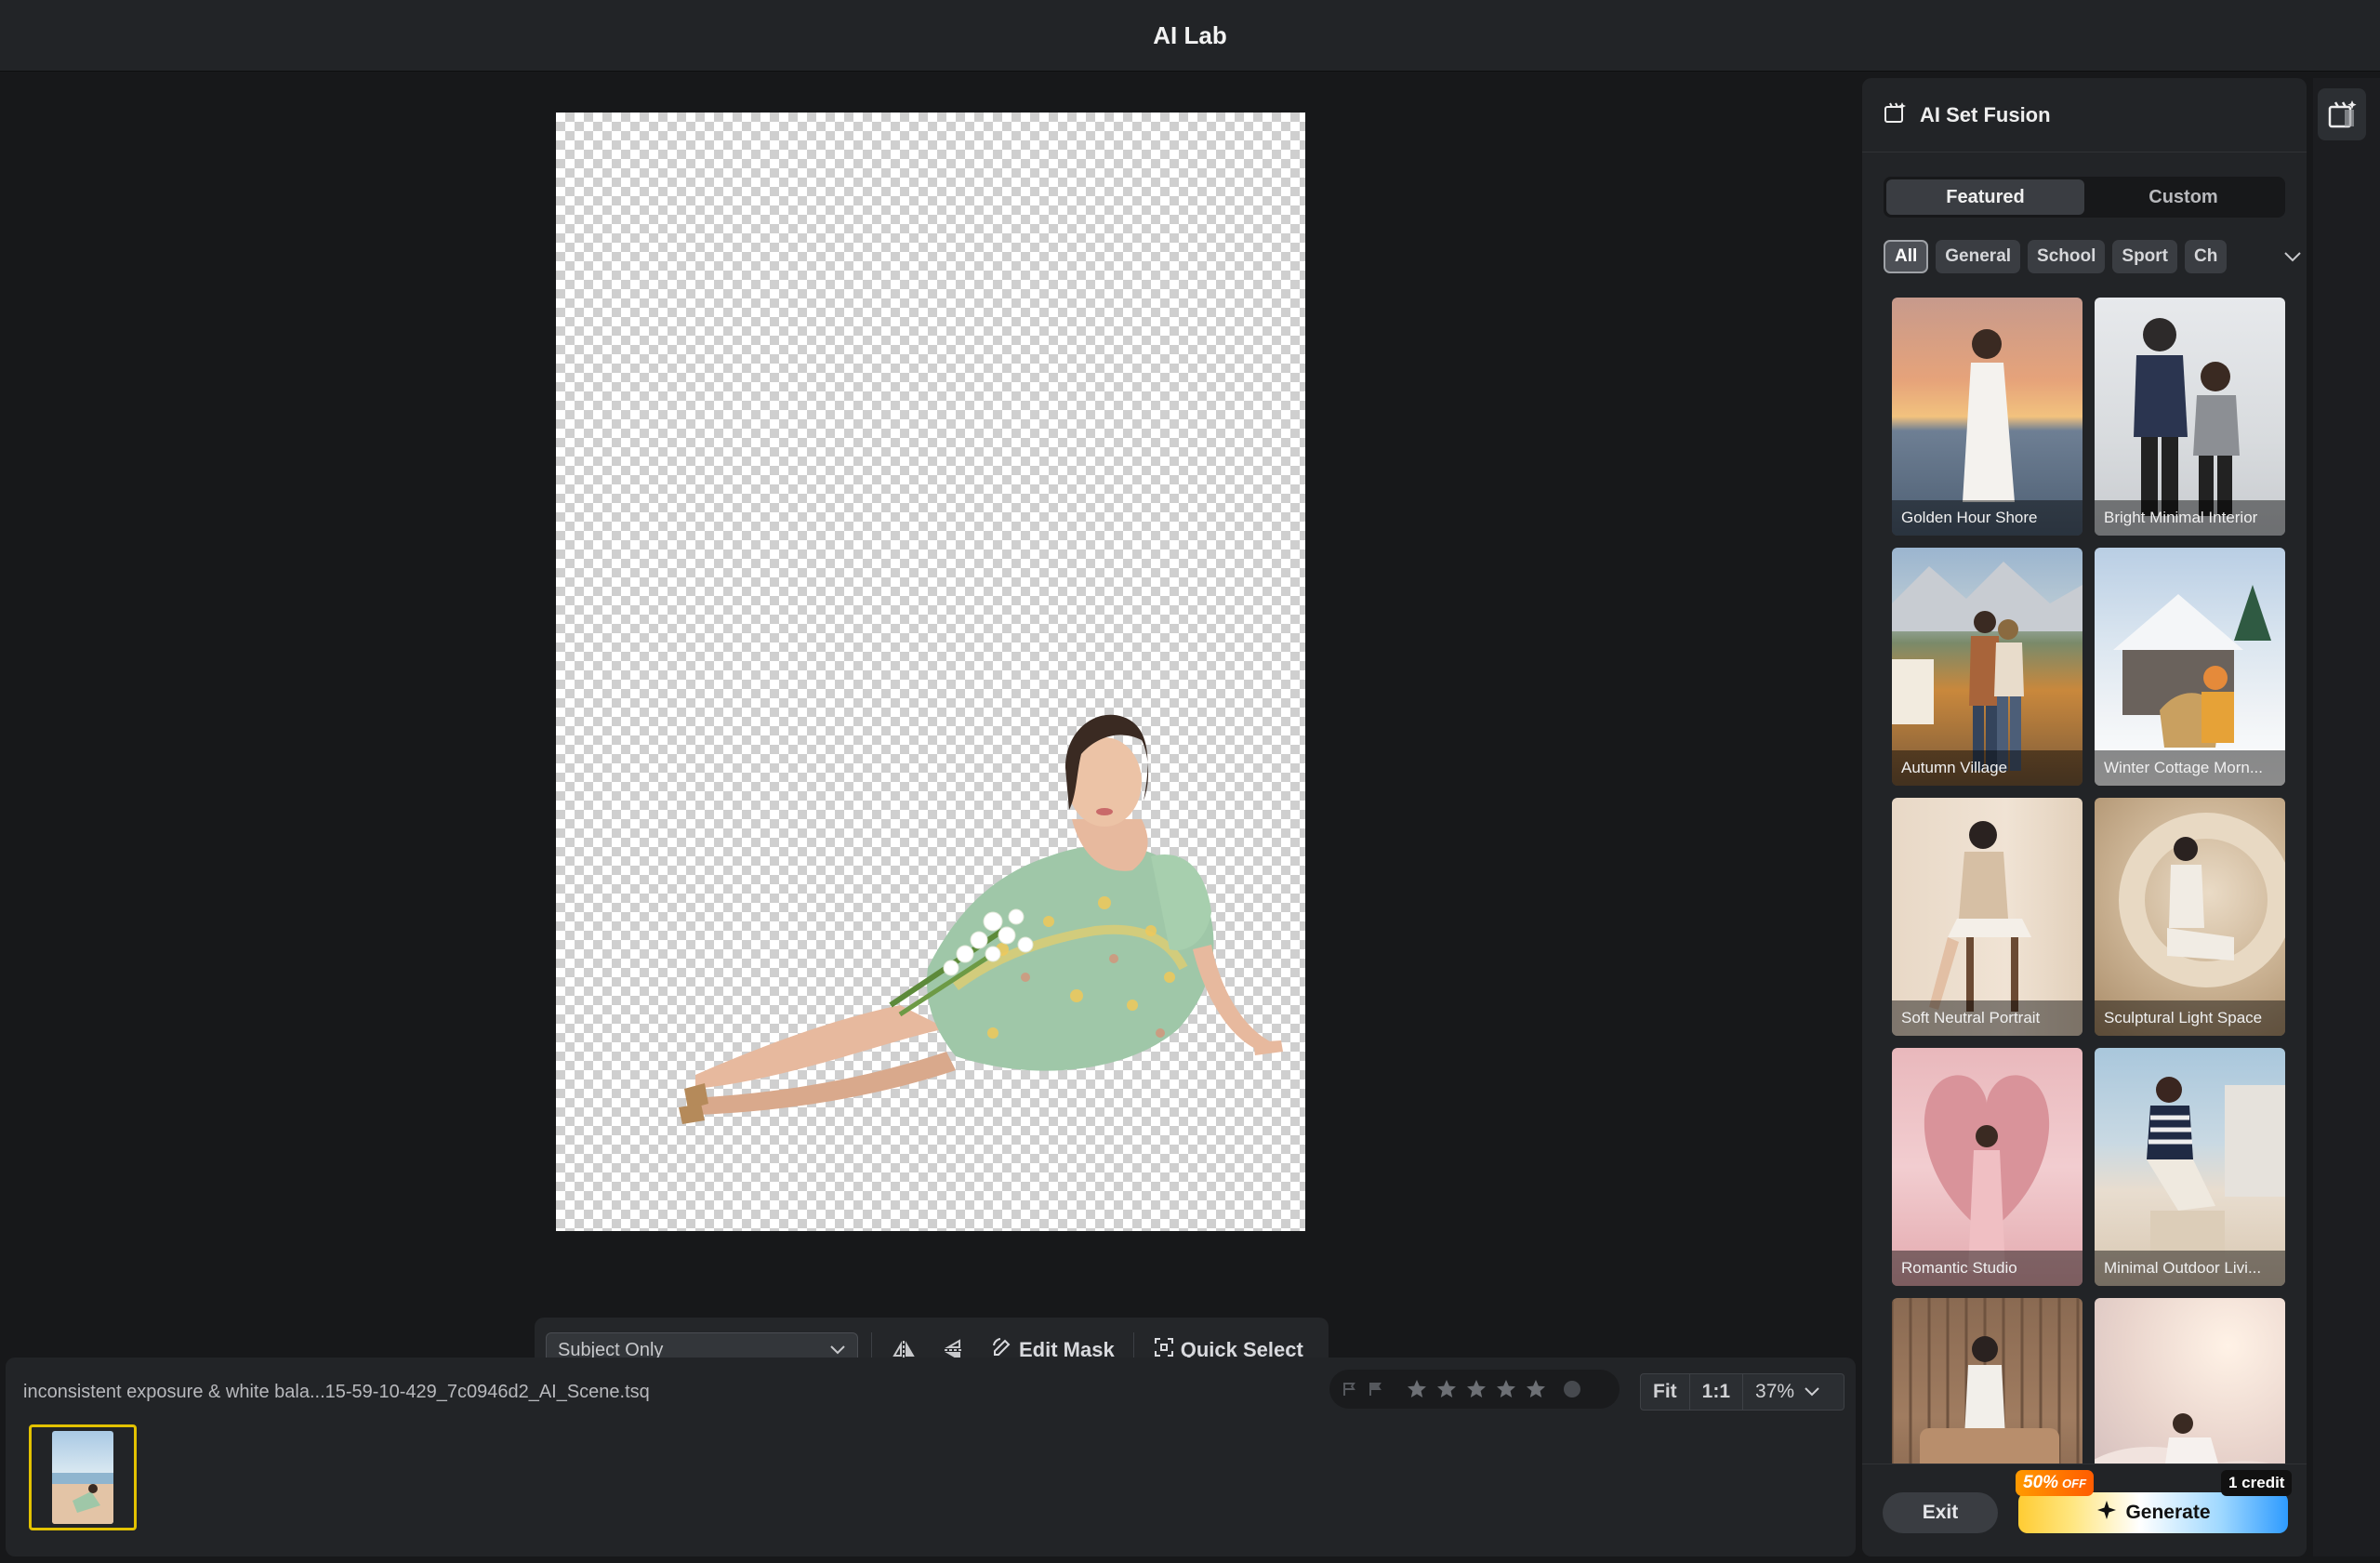 This screenshot has width=2380, height=1563. I want to click on generate-label: Generate, so click(2168, 1513).